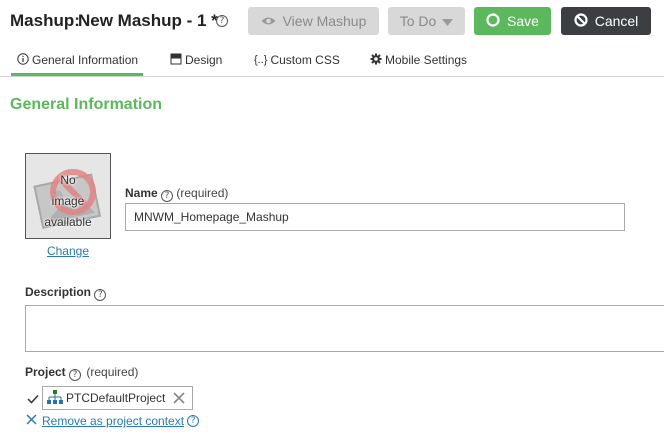  What do you see at coordinates (375, 217) in the screenshot?
I see `name-input: MNWM_Homepage_Mashup` at bounding box center [375, 217].